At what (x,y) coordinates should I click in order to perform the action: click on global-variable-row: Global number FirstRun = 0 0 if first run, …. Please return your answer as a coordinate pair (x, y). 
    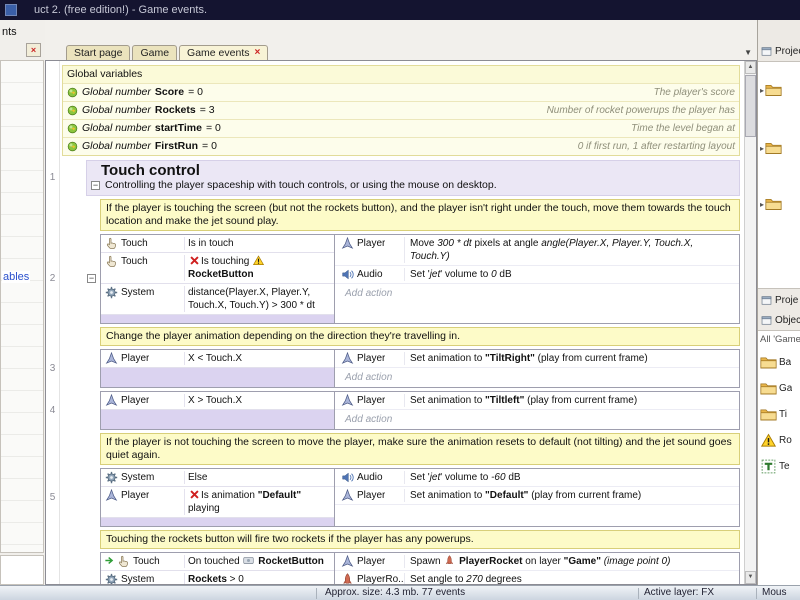
    Looking at the image, I should click on (401, 146).